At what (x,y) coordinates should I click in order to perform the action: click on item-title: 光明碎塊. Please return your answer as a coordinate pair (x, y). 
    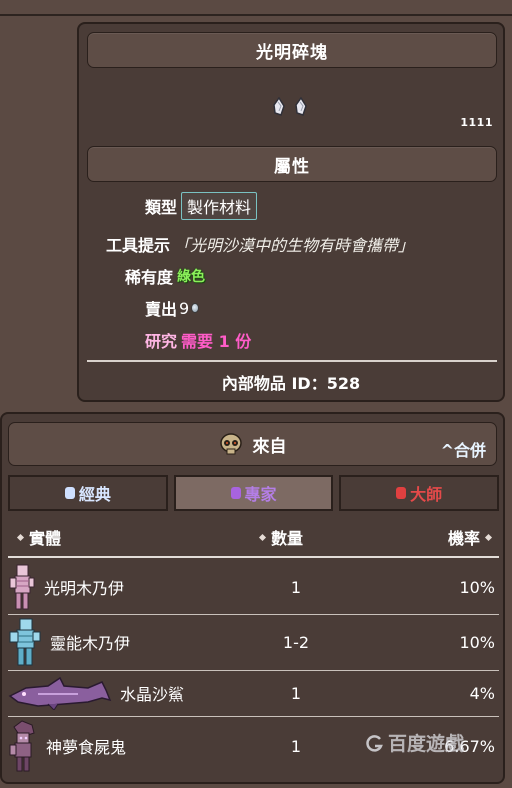
    Looking at the image, I should click on (292, 52).